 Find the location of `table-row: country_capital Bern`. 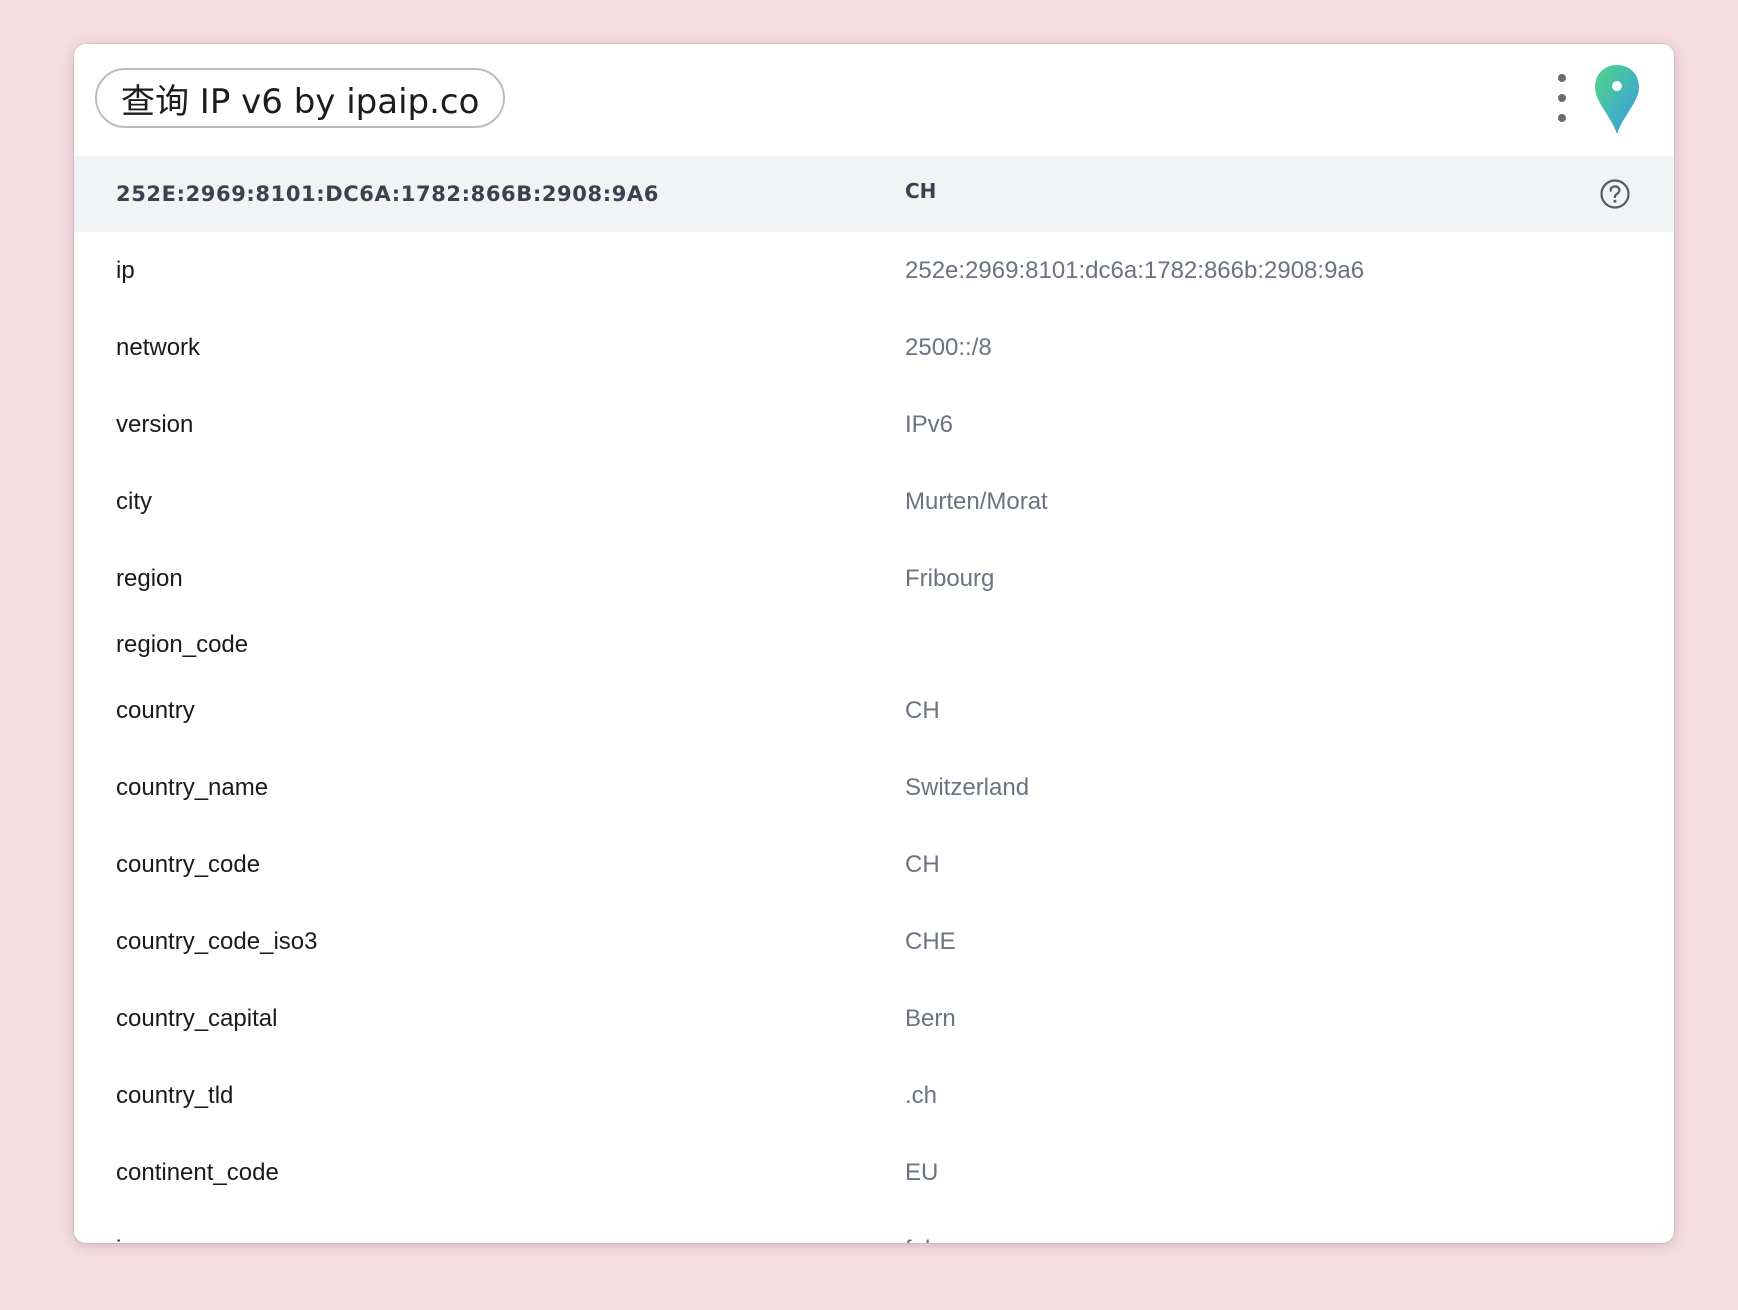

table-row: country_capital Bern is located at coordinates (874, 1018).